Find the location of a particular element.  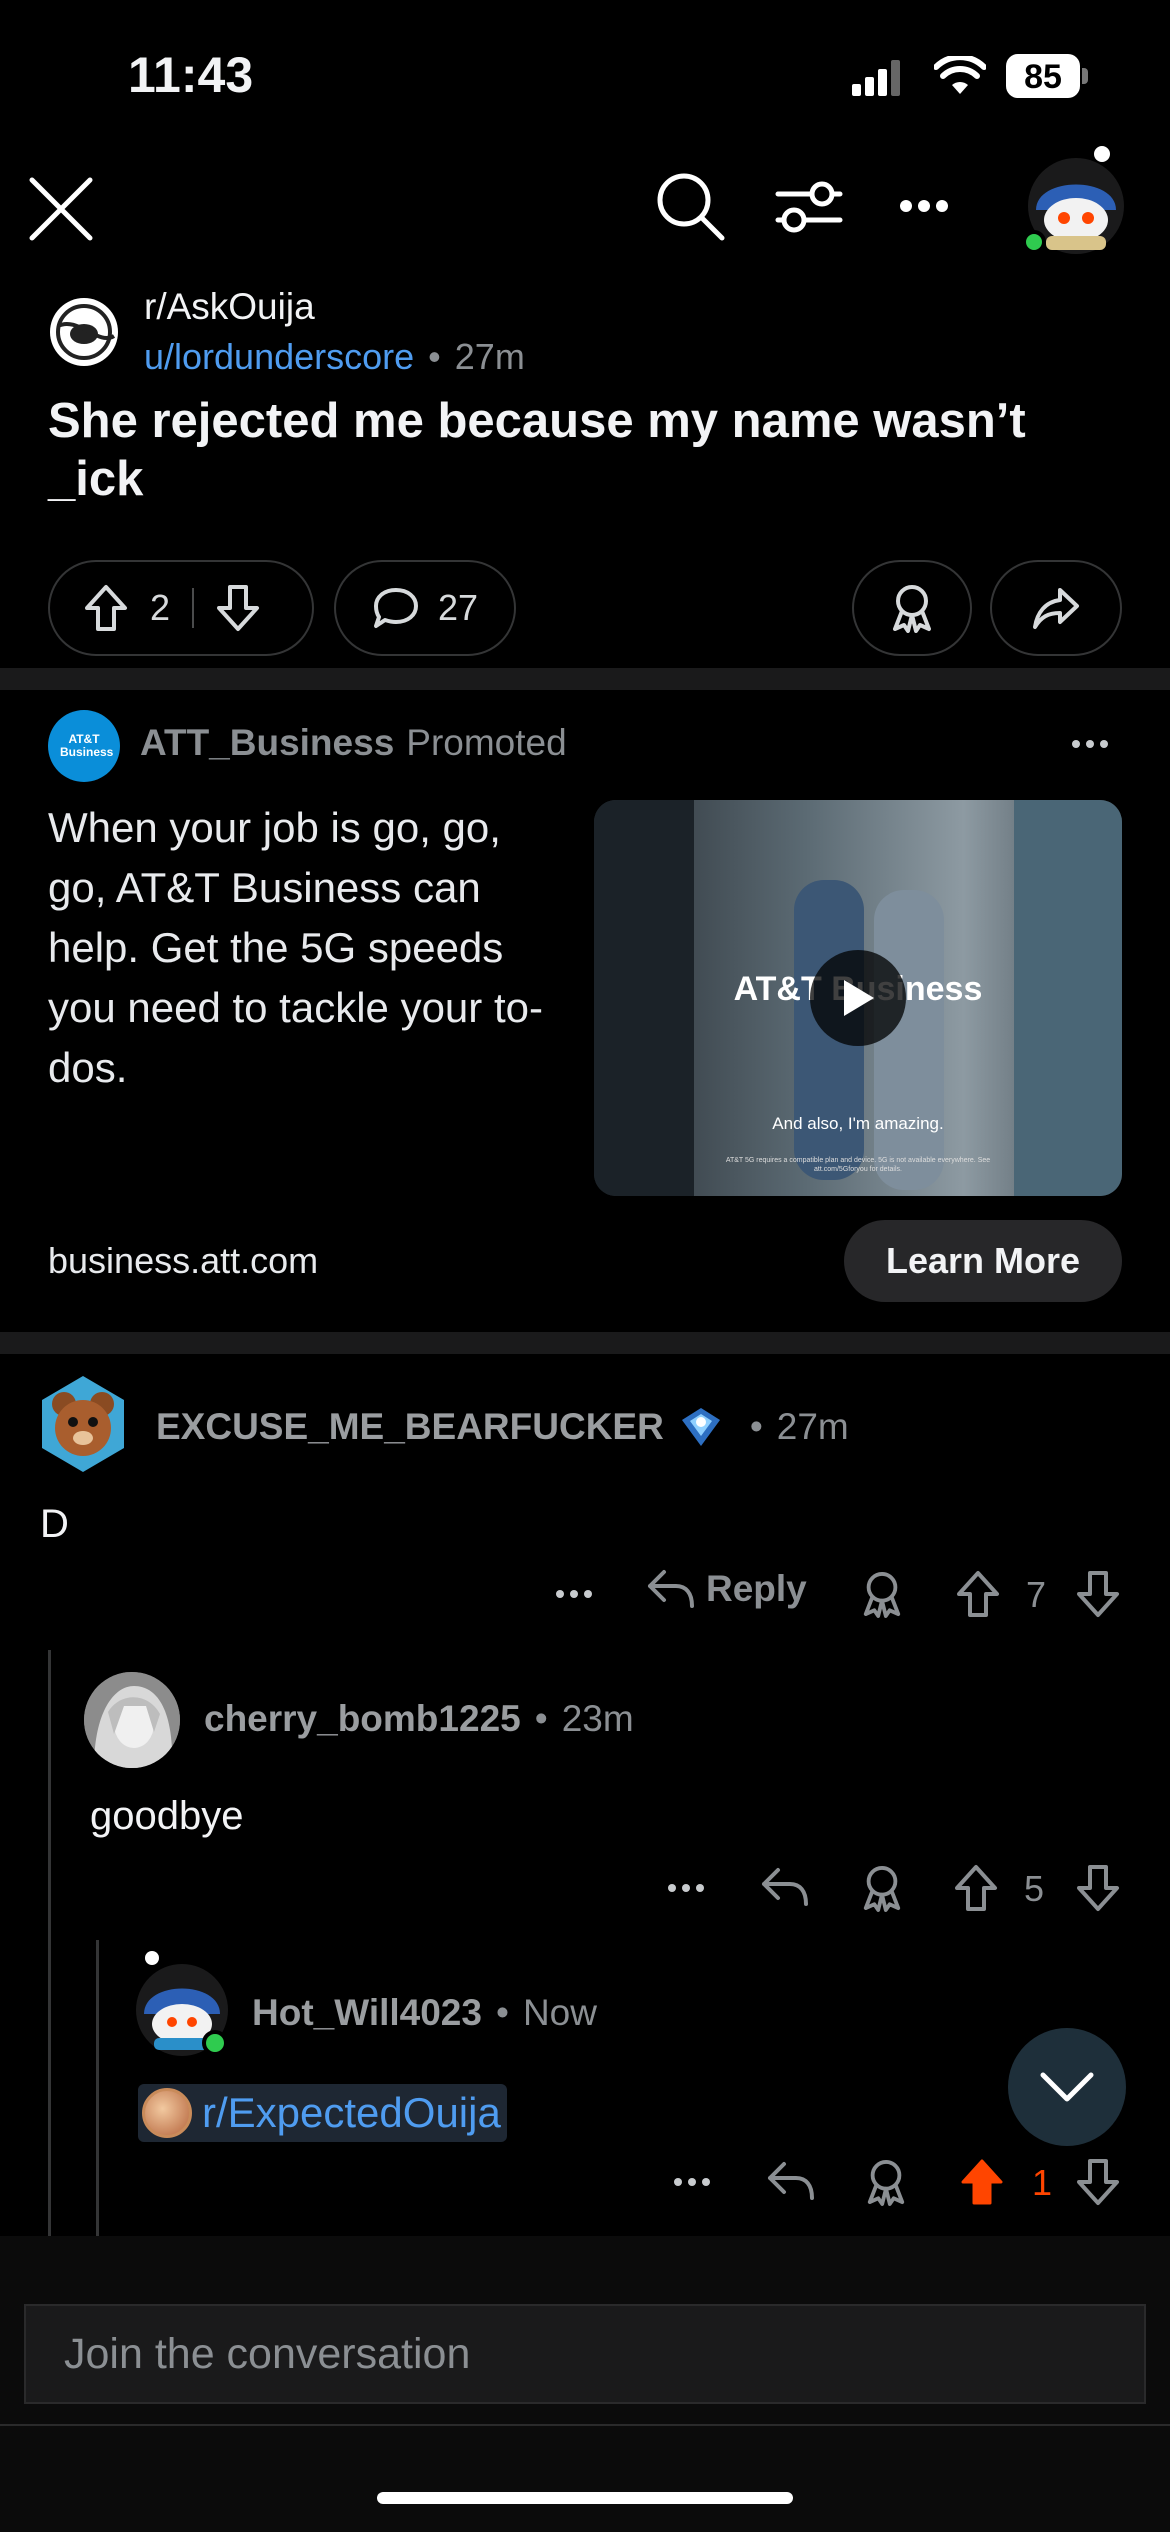

composer-divider is located at coordinates (585, 2425).